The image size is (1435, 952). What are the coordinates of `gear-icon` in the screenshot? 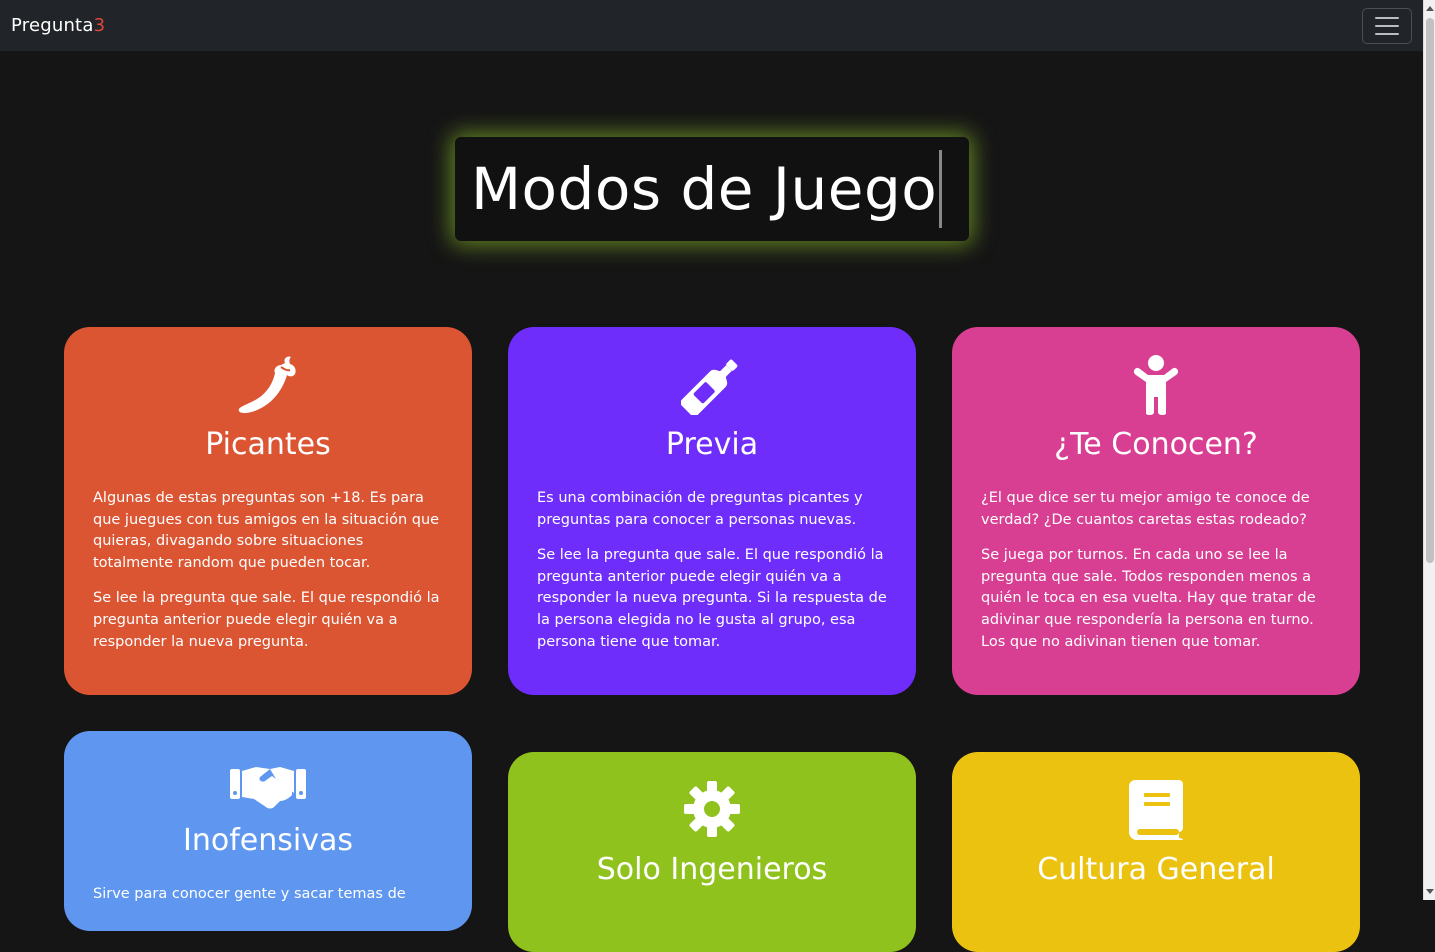 It's located at (712, 809).